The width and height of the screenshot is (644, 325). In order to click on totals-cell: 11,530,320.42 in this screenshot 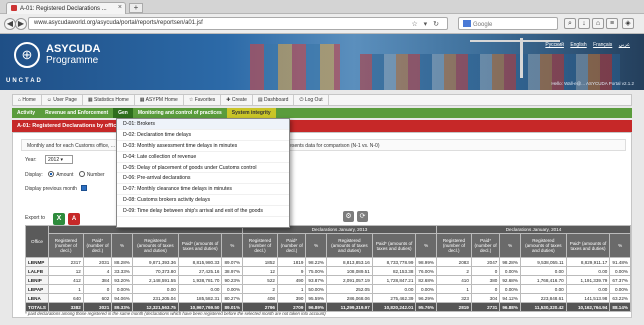, I will do `click(543, 307)`.